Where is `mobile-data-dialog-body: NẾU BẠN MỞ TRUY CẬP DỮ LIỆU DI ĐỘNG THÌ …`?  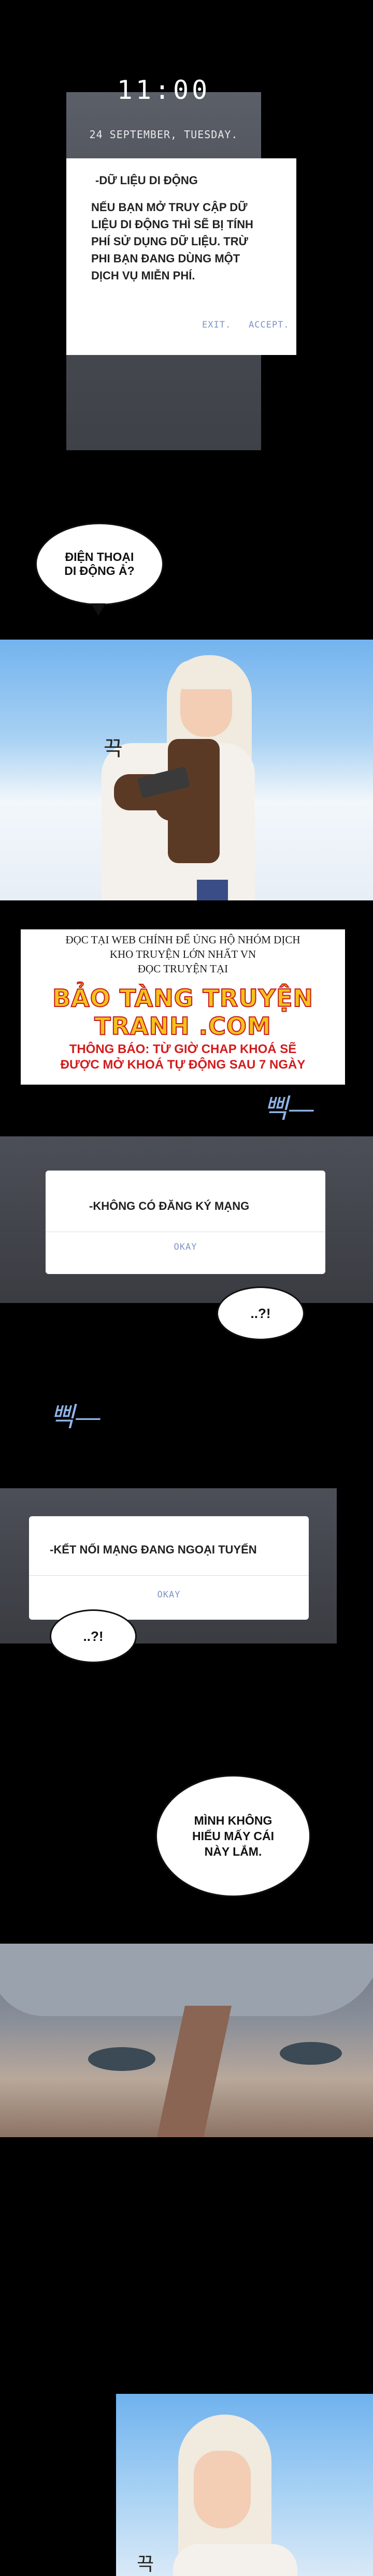
mobile-data-dialog-body: NẾU BẠN MỞ TRUY CẬP DỮ LIỆU DI ĐỘNG THÌ … is located at coordinates (190, 241).